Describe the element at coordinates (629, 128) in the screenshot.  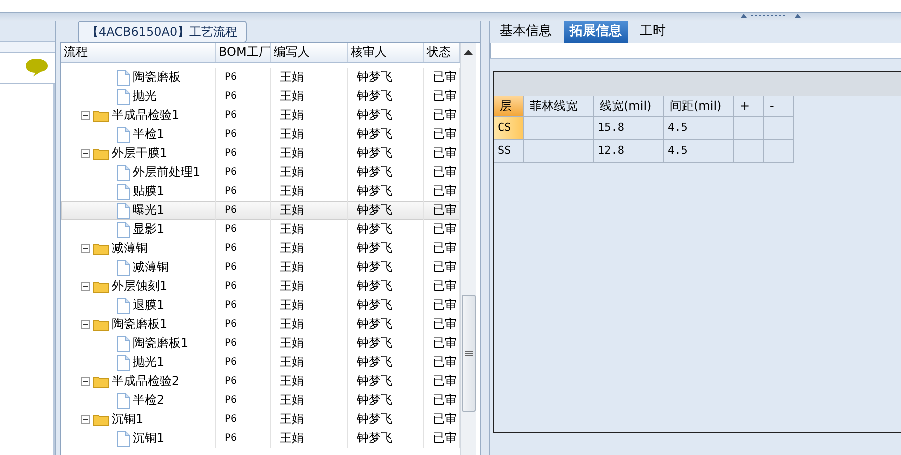
I see `table-cell: 15.8` at that location.